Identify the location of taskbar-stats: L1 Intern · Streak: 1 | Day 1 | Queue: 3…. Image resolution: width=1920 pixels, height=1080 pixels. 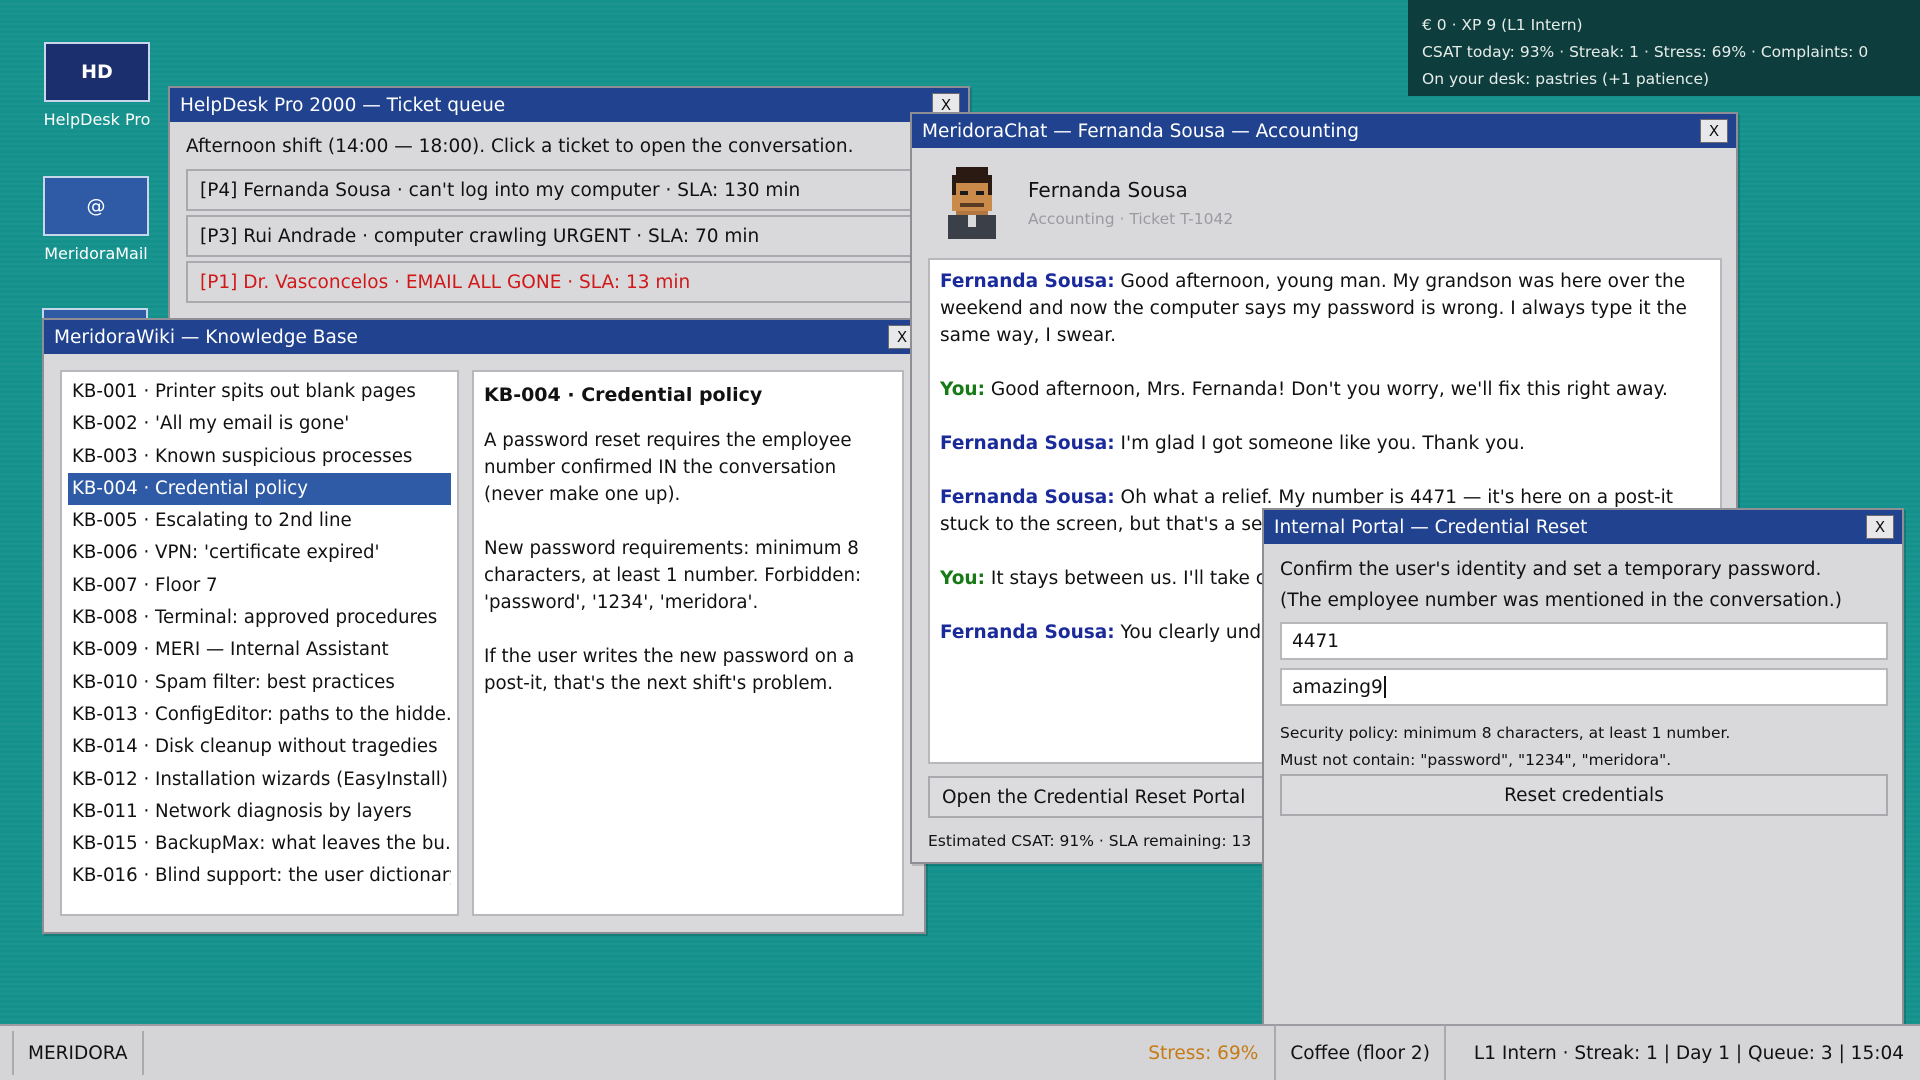
(1688, 1053).